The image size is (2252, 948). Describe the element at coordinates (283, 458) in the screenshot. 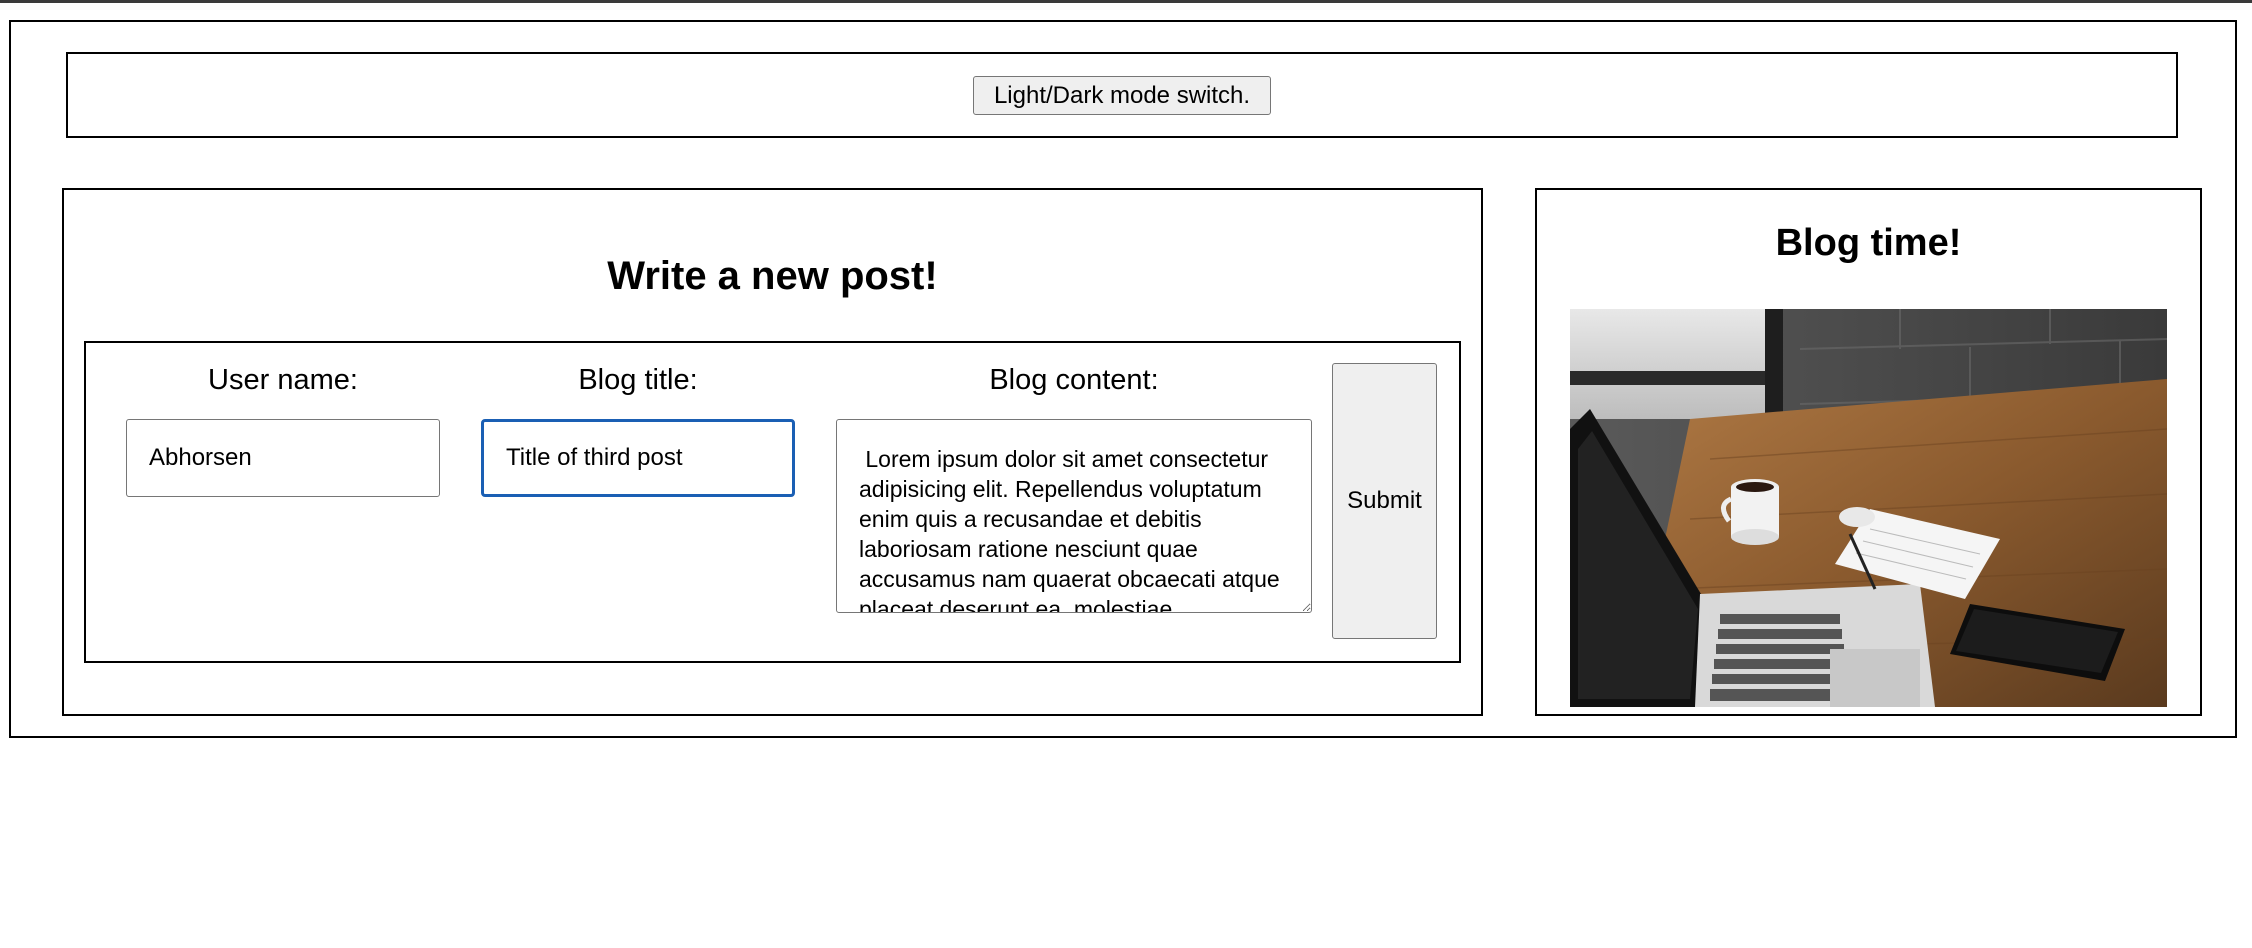

I see `user-name-input` at that location.